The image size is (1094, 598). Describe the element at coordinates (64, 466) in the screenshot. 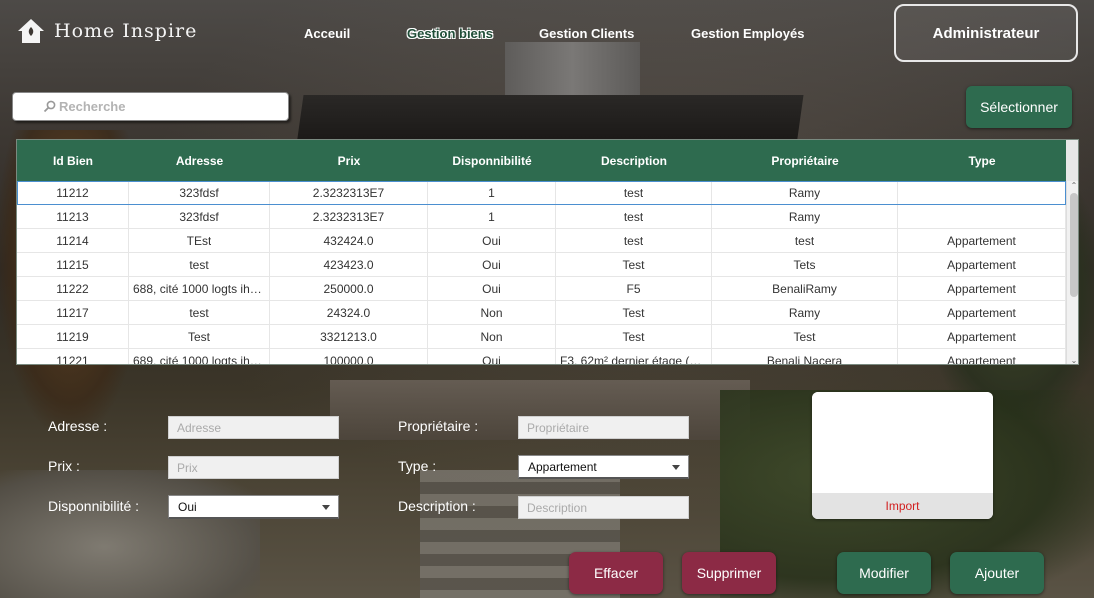

I see `prix-label: Prix :` at that location.